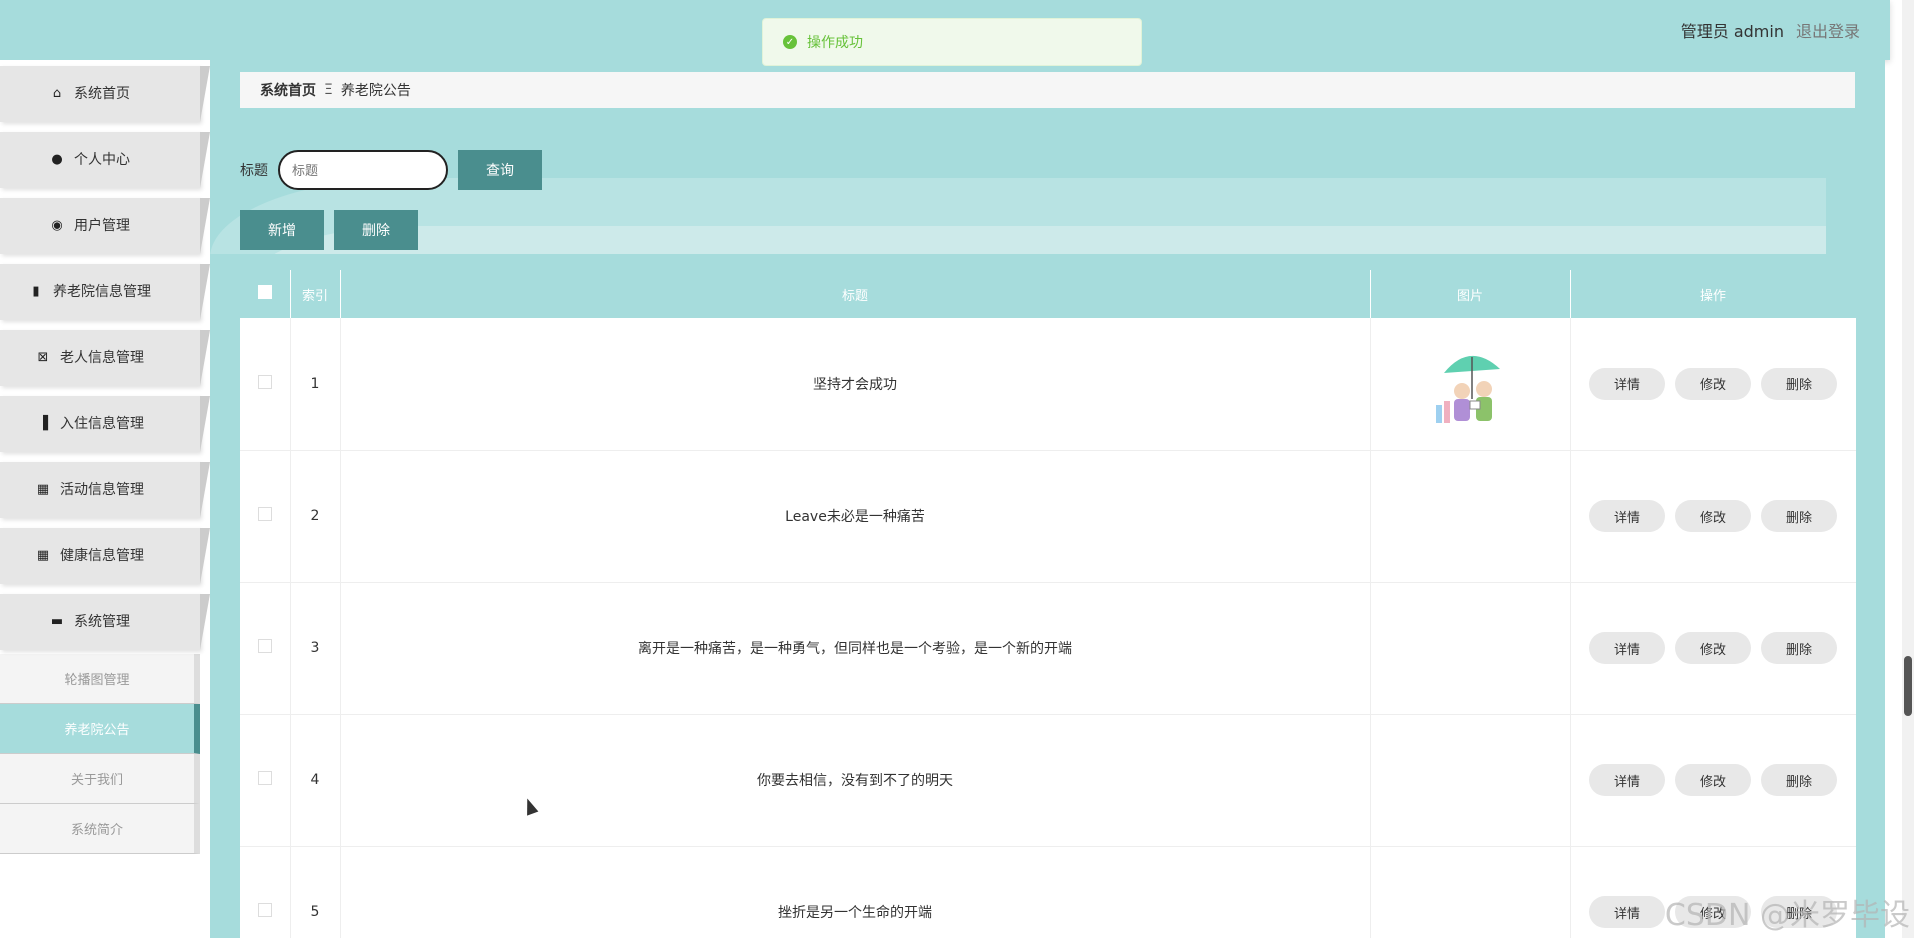 Image resolution: width=1920 pixels, height=938 pixels. I want to click on sidebar-item-elders: ⊠ 老人信息管理, so click(105, 357).